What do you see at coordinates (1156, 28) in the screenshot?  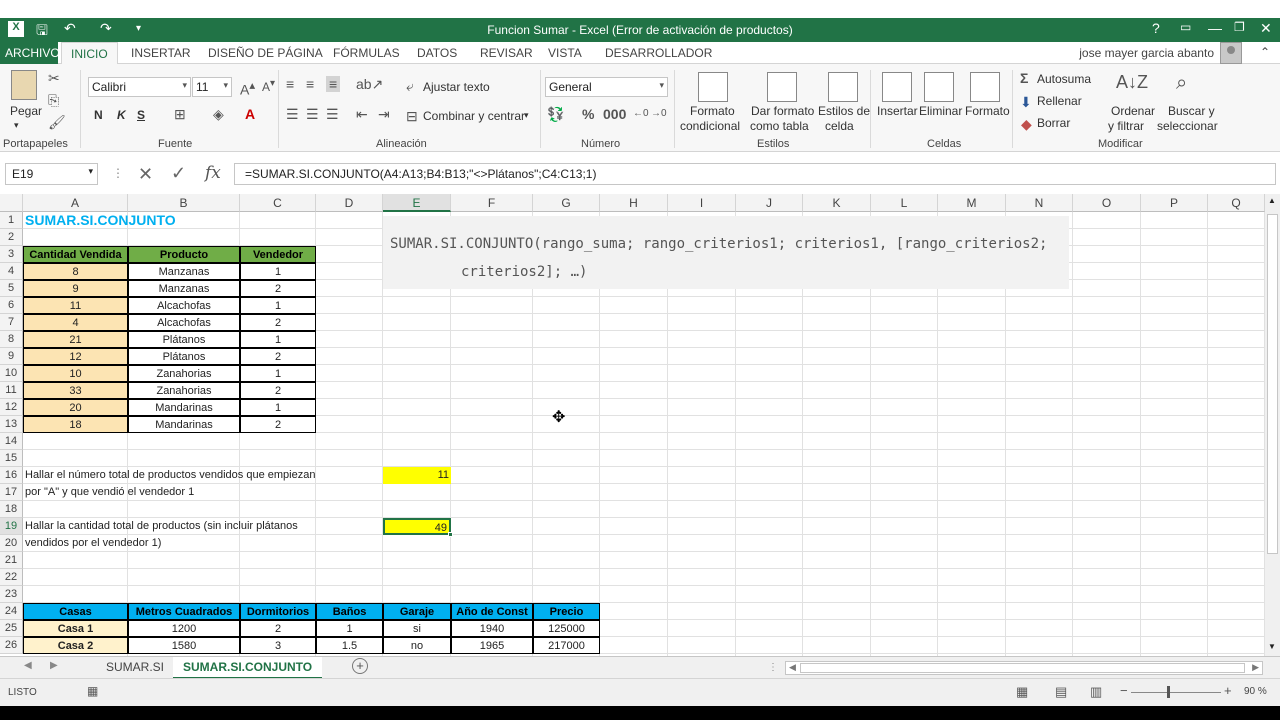 I see `help-button: ?` at bounding box center [1156, 28].